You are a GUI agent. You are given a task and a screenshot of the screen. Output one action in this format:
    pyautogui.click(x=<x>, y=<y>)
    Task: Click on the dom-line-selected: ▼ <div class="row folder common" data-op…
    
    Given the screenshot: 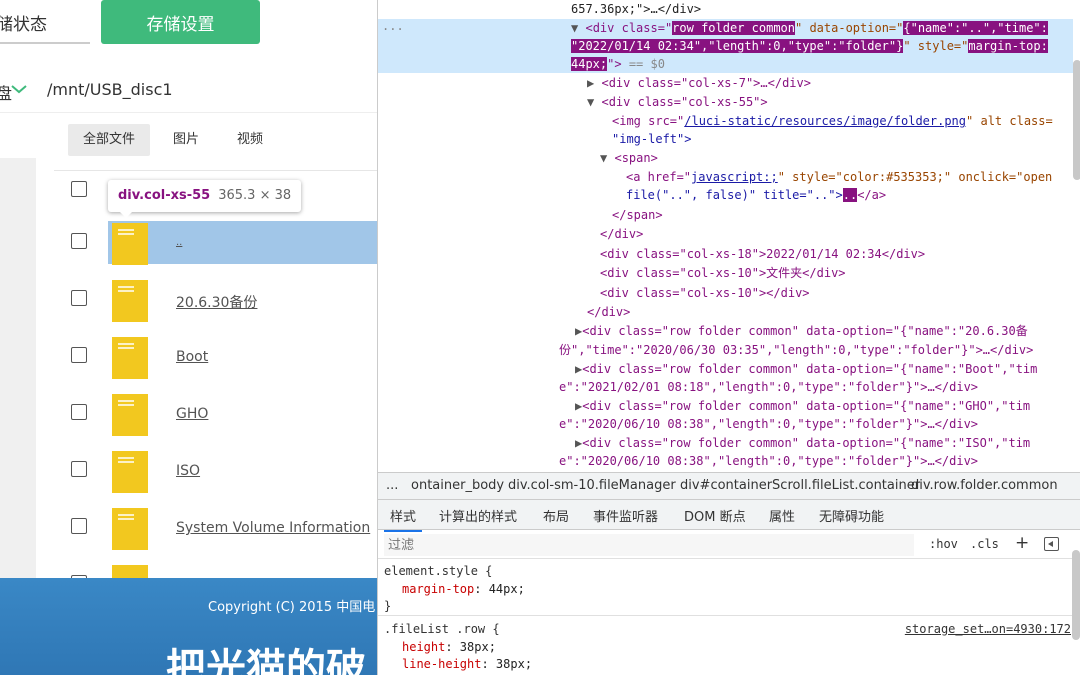 What is the action you would take?
    pyautogui.click(x=809, y=28)
    